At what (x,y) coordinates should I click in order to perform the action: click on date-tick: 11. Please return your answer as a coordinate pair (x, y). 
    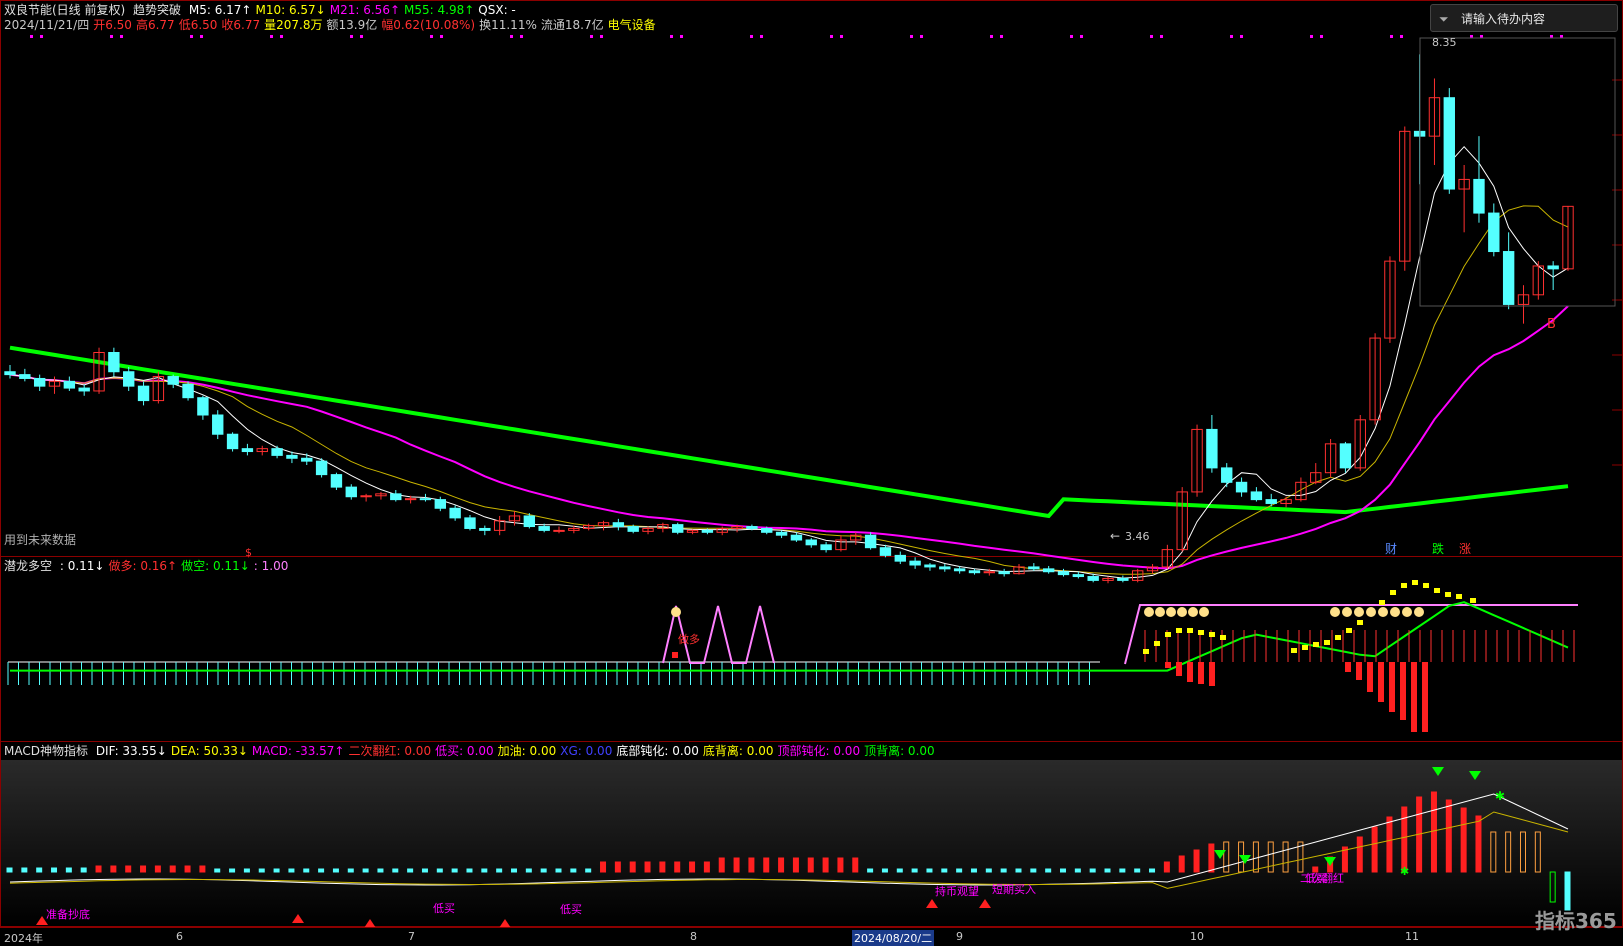
    Looking at the image, I should click on (1412, 936).